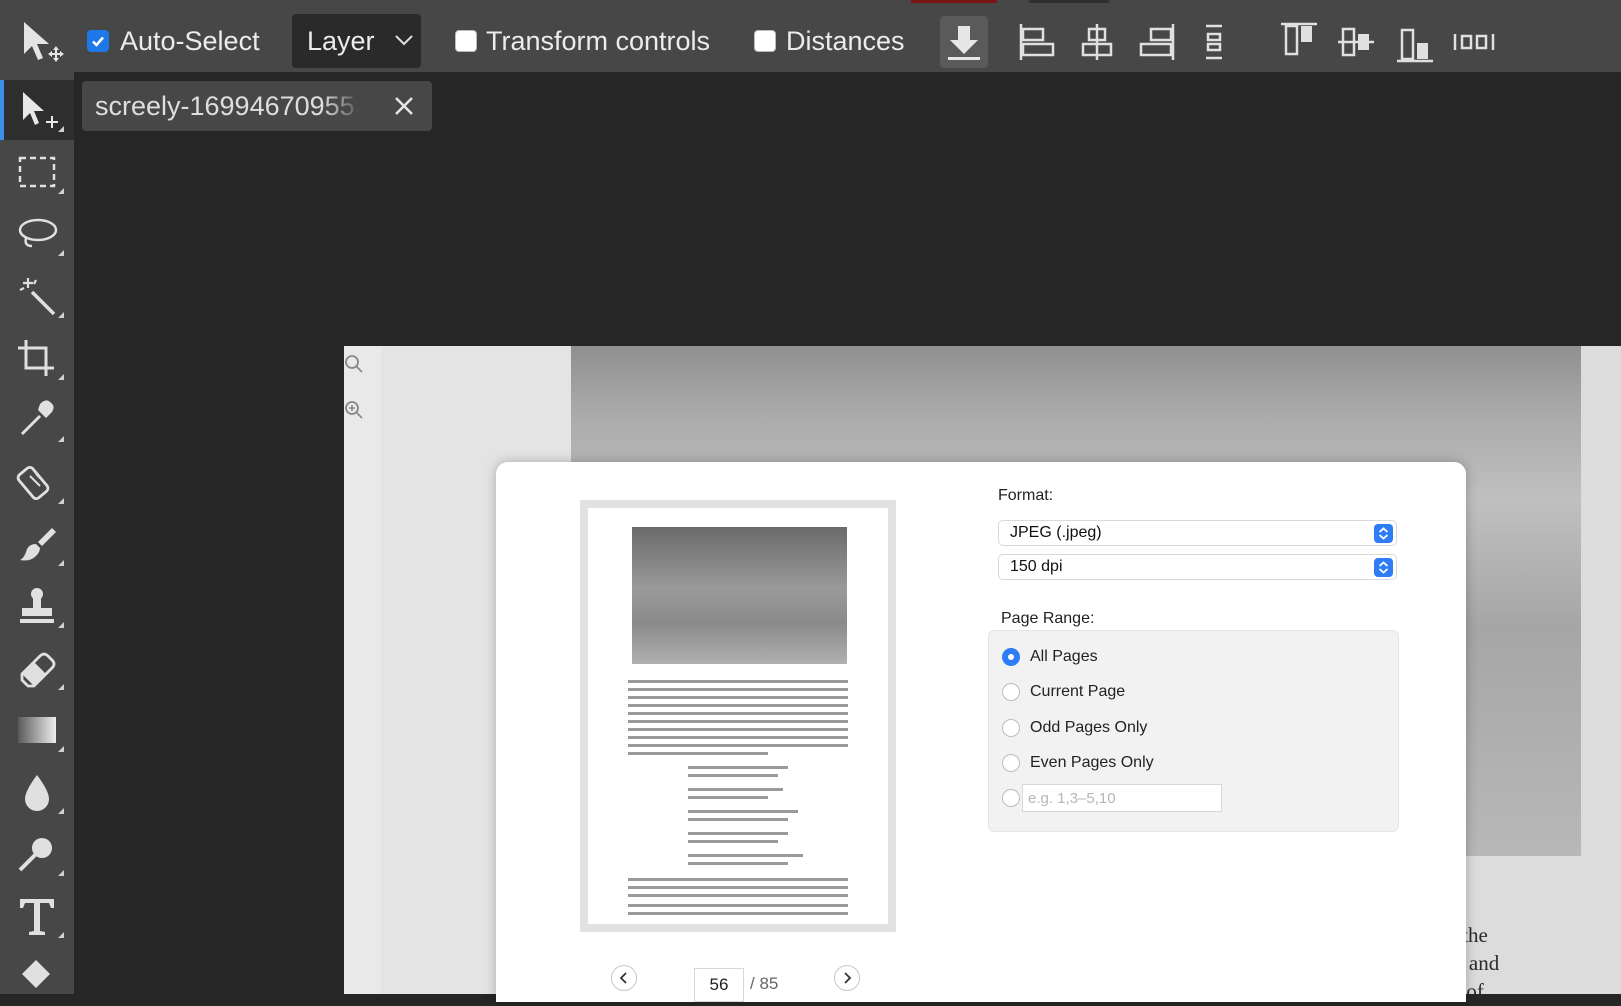 The width and height of the screenshot is (1621, 1006). Describe the element at coordinates (354, 410) in the screenshot. I see `zoom-in-icon` at that location.